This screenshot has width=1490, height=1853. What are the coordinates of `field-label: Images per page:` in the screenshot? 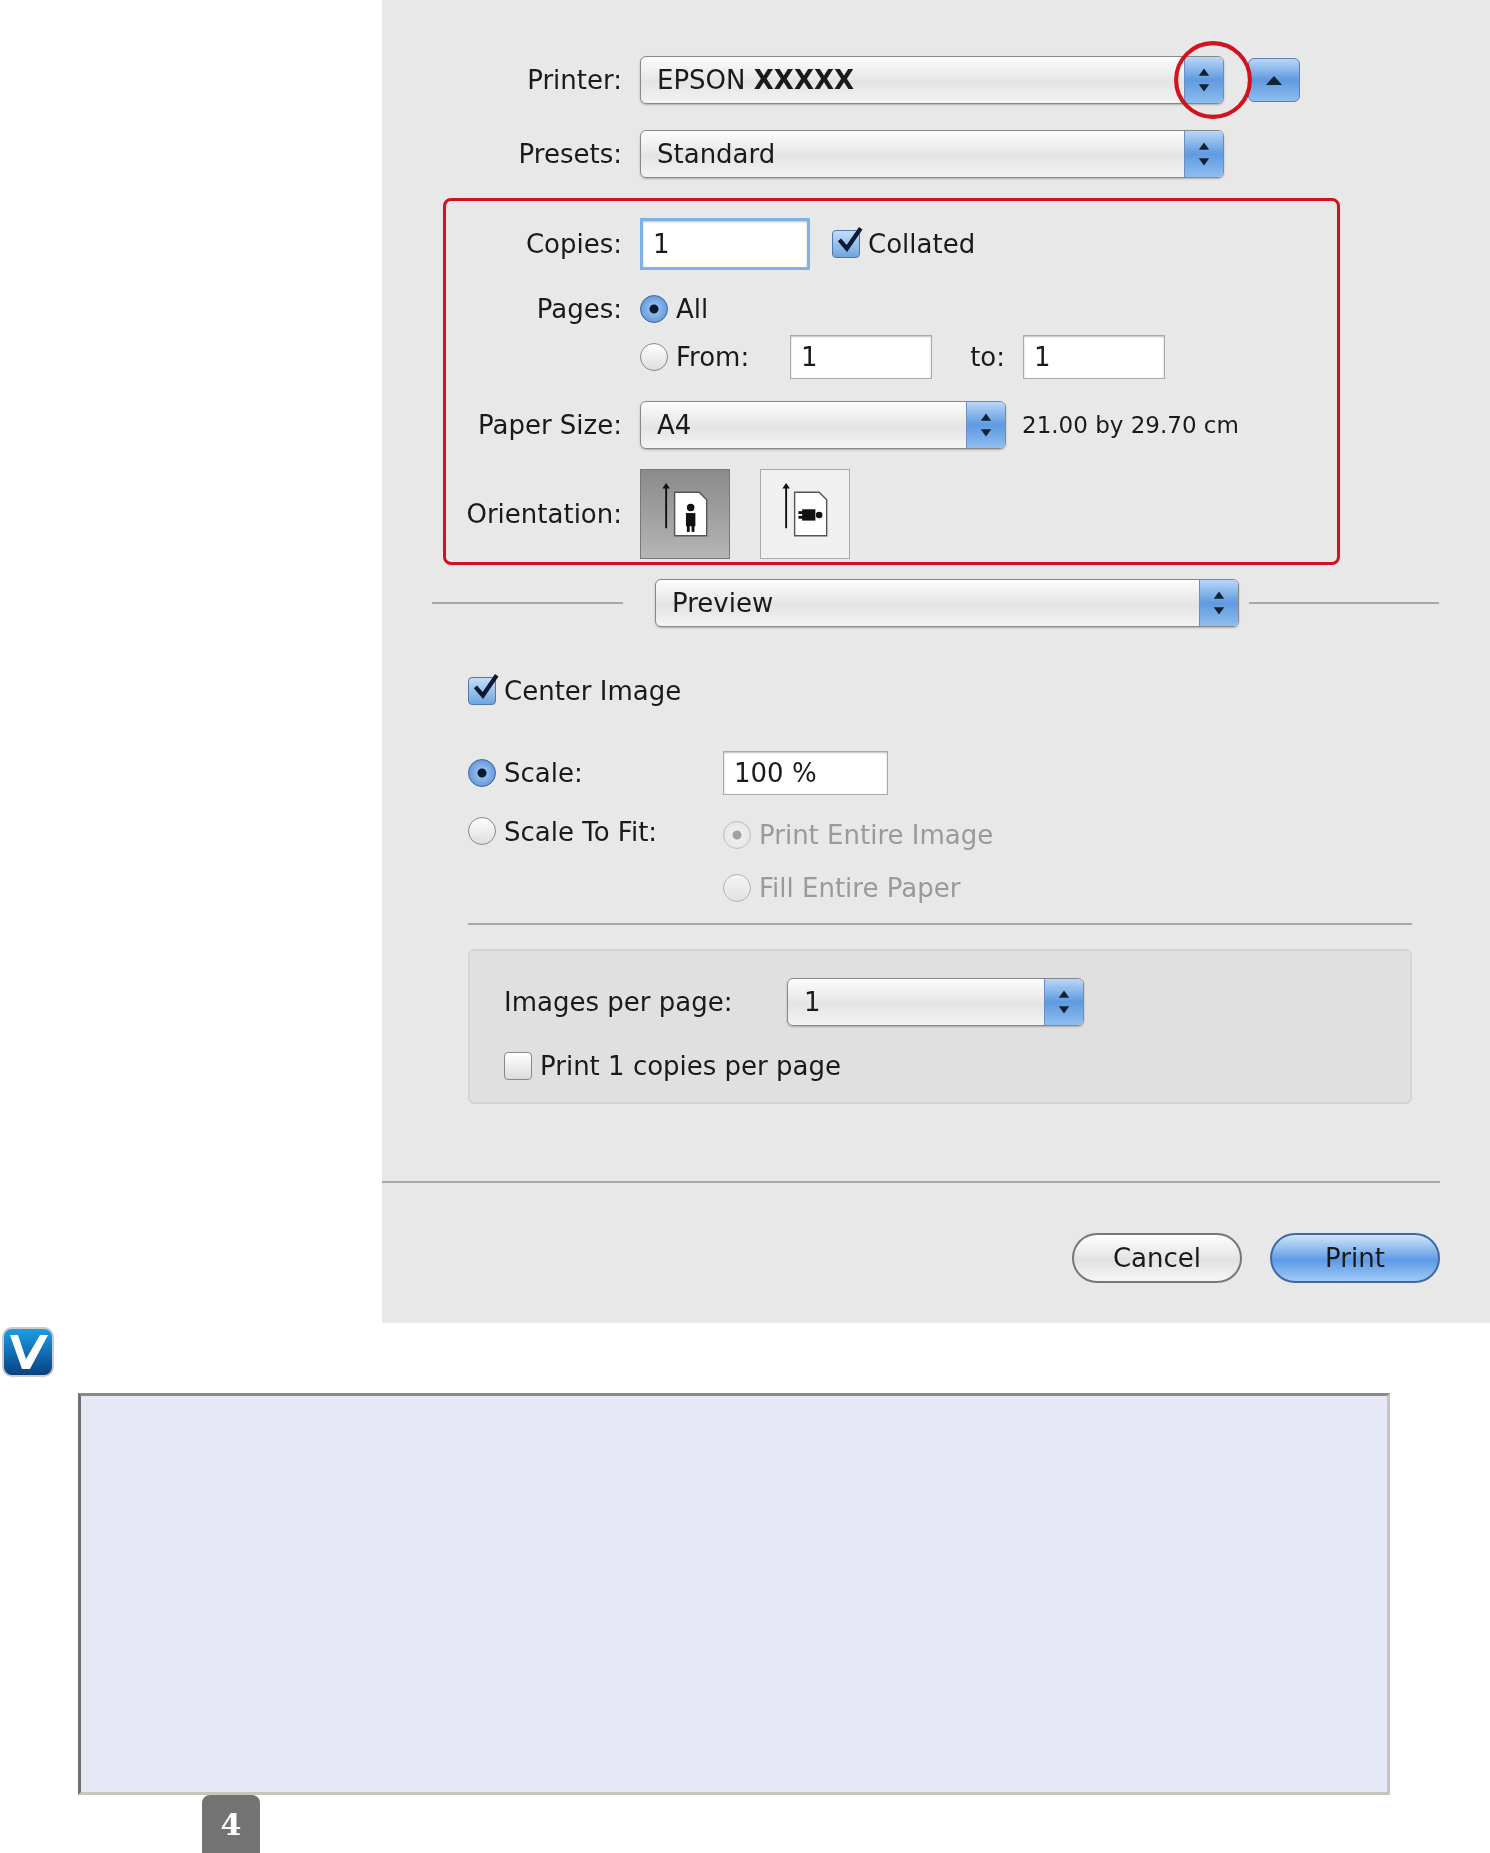 It's located at (619, 1002).